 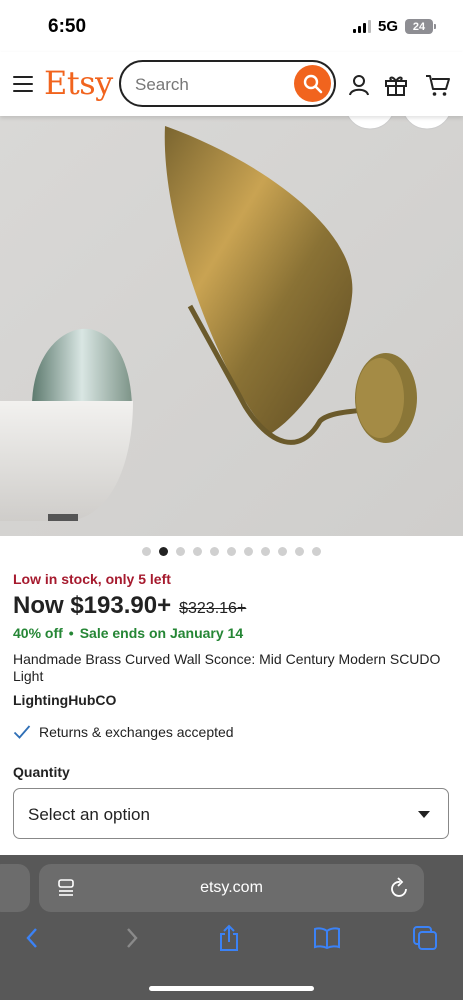 I want to click on search-placeholder: Search, so click(x=162, y=84).